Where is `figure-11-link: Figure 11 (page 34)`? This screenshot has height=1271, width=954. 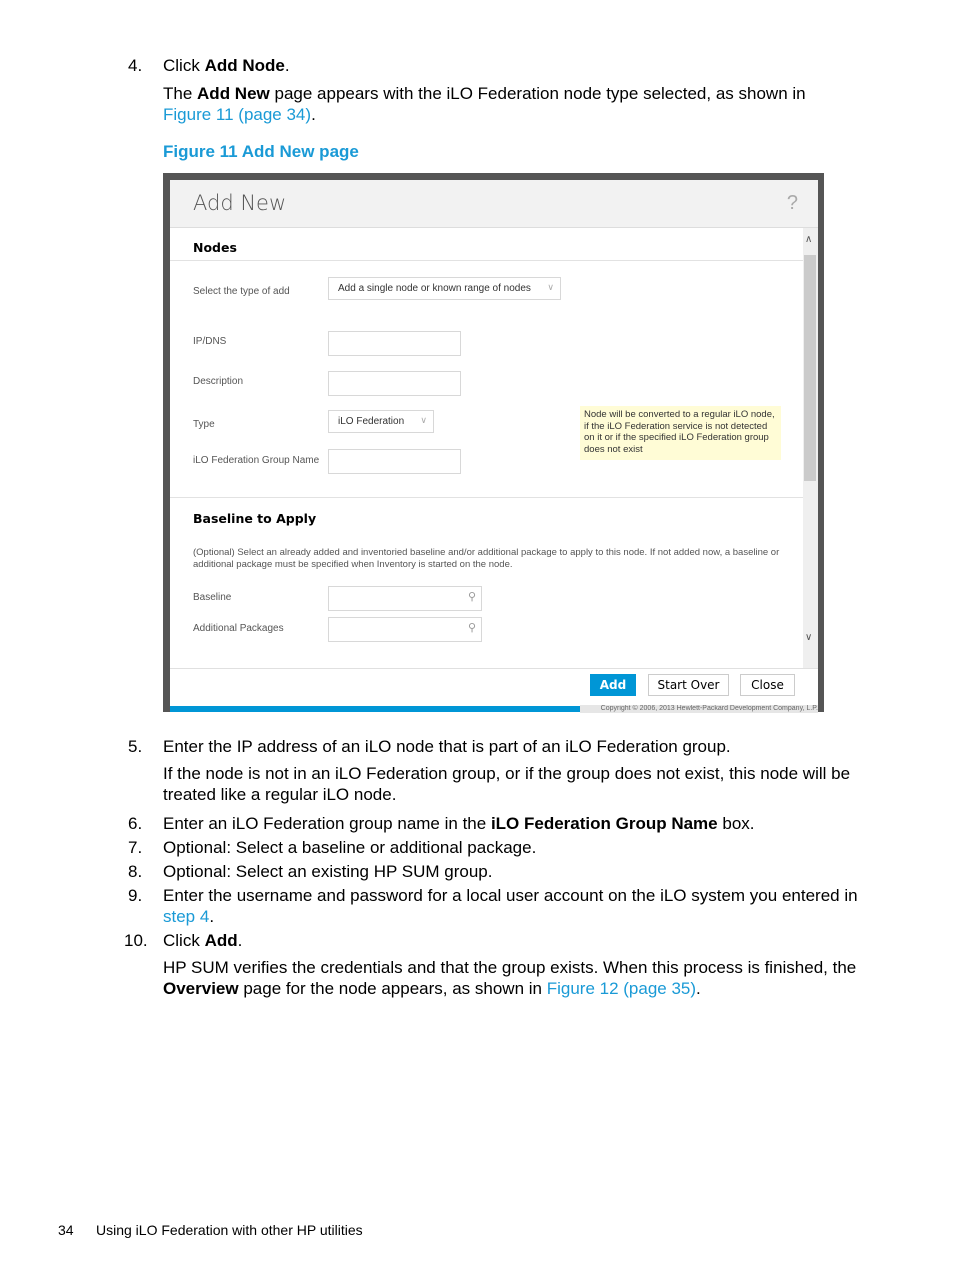 figure-11-link: Figure 11 (page 34) is located at coordinates (237, 114).